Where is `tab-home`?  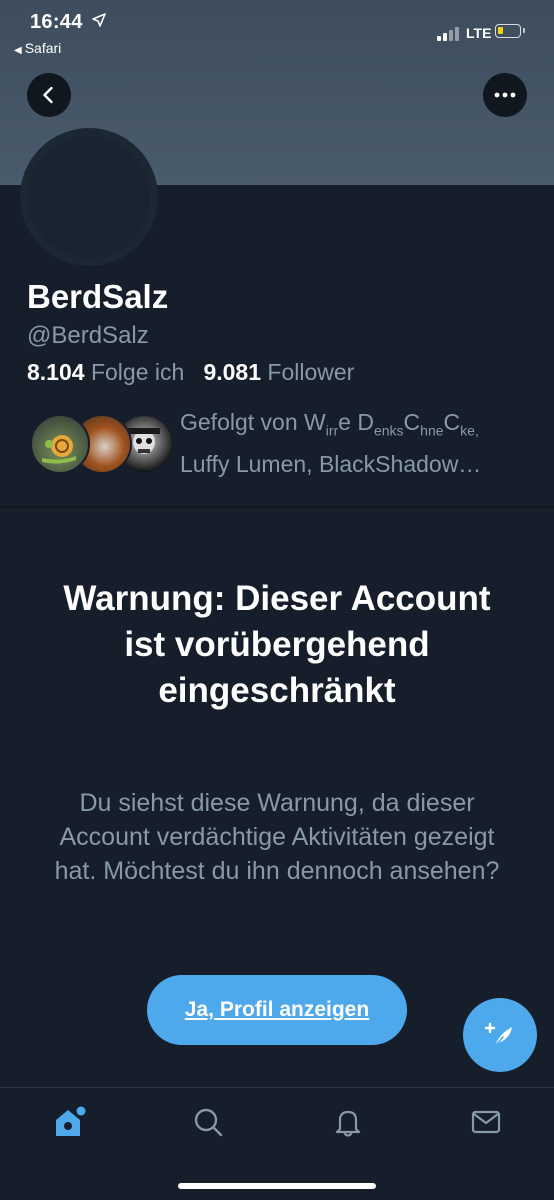
tab-home is located at coordinates (69, 1122).